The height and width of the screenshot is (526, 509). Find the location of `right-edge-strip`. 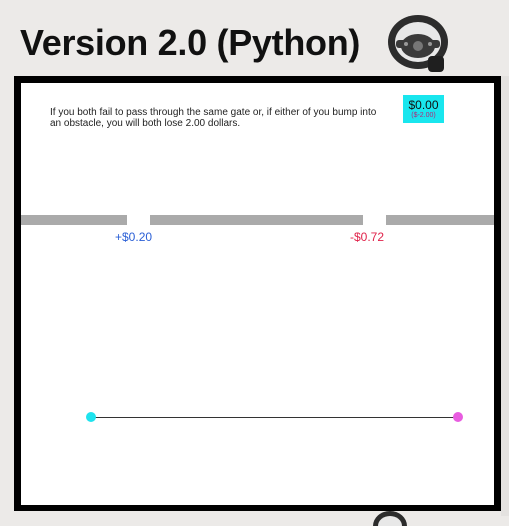

right-edge-strip is located at coordinates (505, 296).